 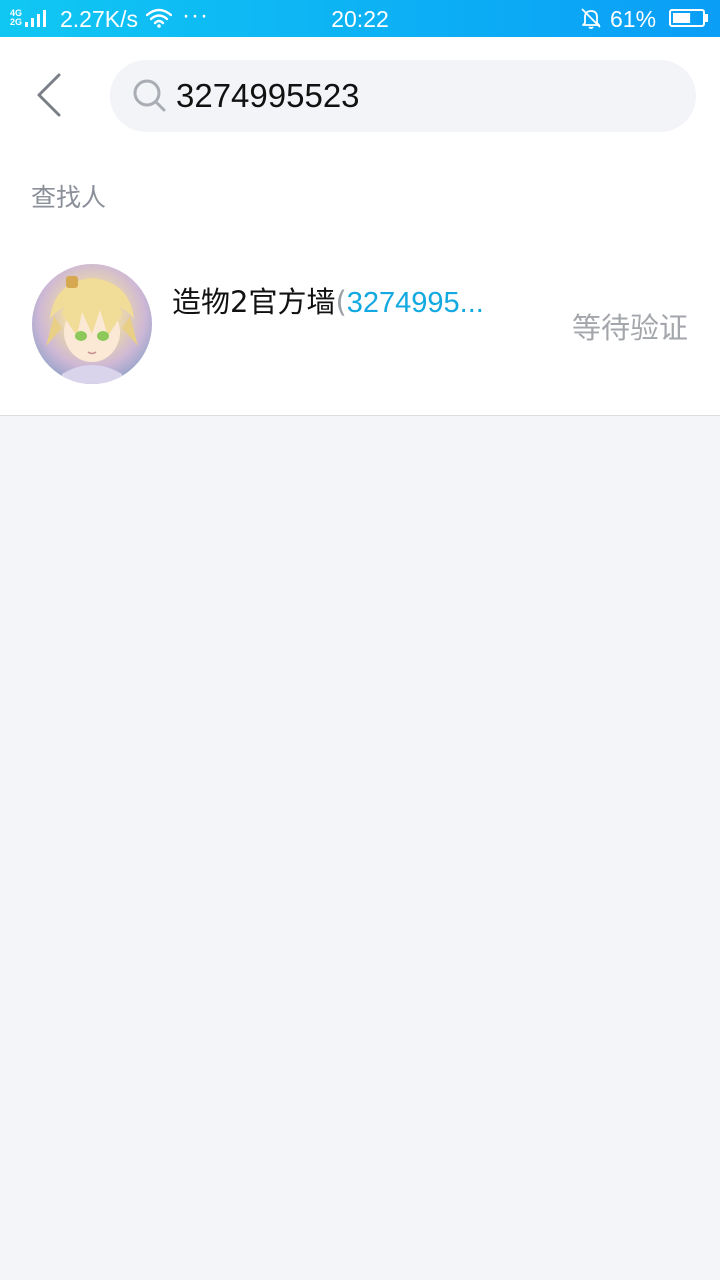 What do you see at coordinates (421, 96) in the screenshot?
I see `search-input` at bounding box center [421, 96].